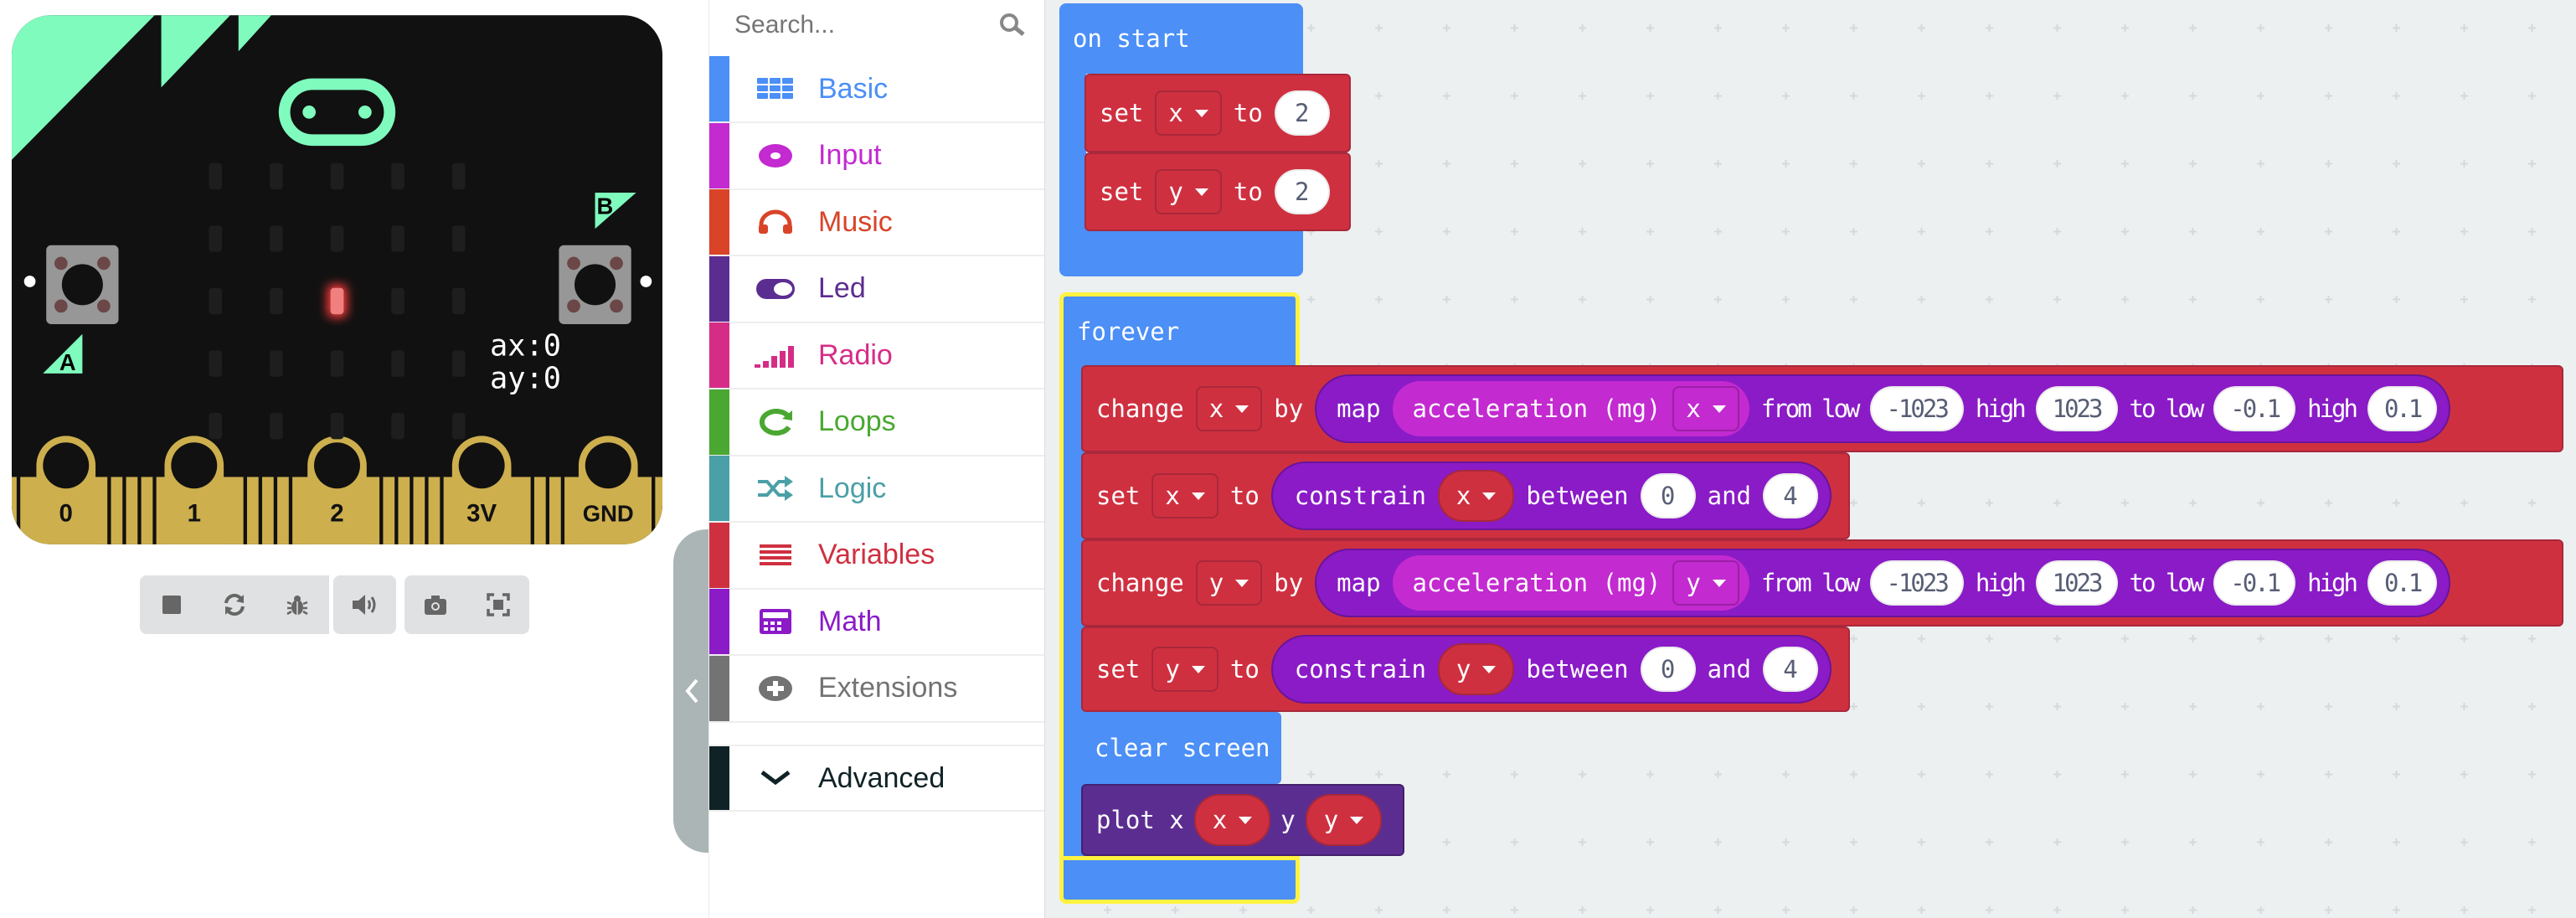 Image resolution: width=2576 pixels, height=918 pixels. What do you see at coordinates (435, 605) in the screenshot?
I see `screenshot-button` at bounding box center [435, 605].